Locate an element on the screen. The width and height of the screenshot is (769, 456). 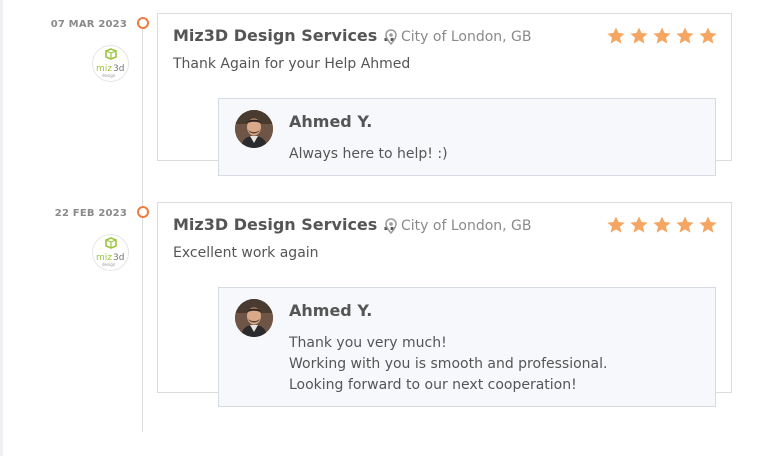
reply-text: Always here to help! :) is located at coordinates (368, 154).